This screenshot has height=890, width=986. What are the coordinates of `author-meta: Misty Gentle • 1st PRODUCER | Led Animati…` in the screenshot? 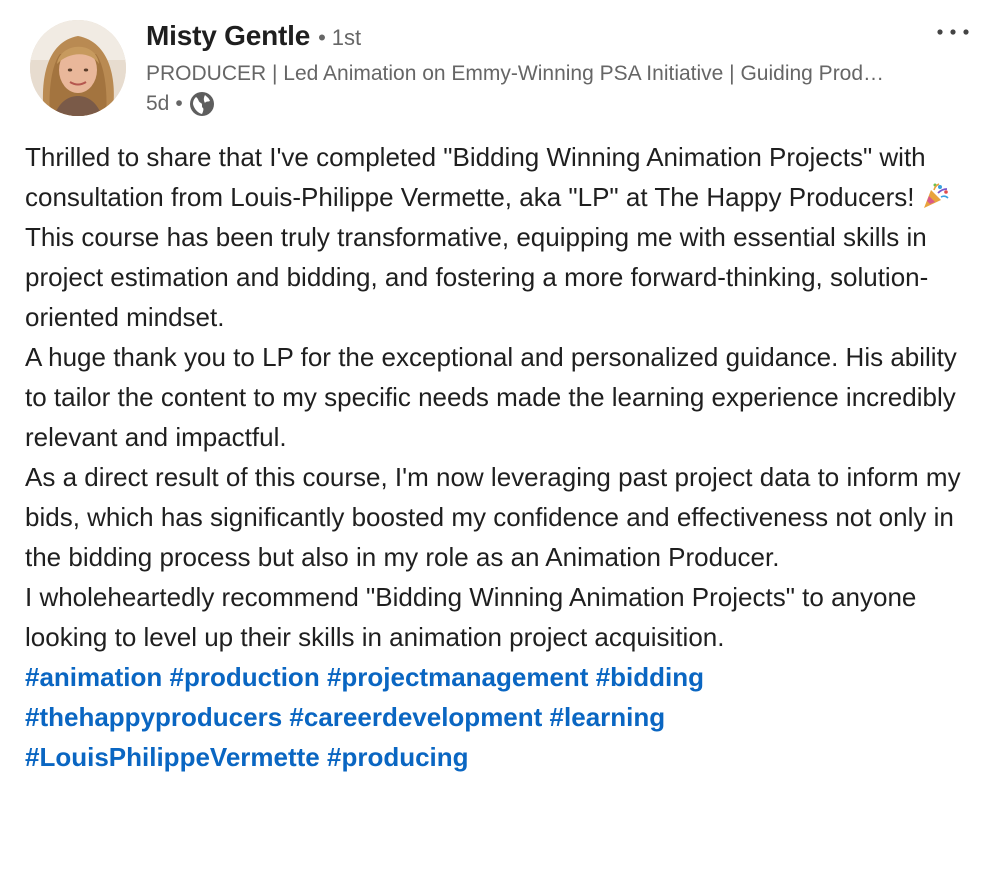 It's located at (526, 69).